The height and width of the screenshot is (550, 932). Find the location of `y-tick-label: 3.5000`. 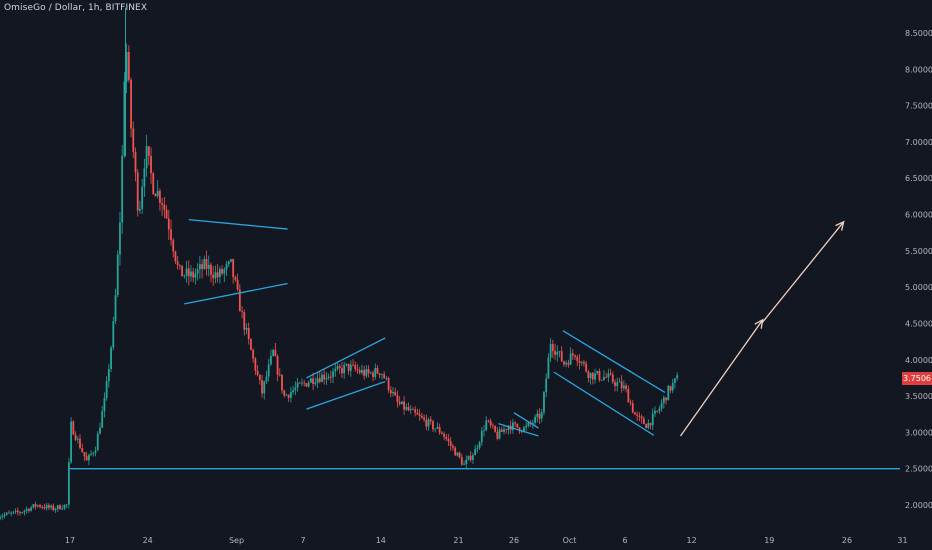

y-tick-label: 3.5000 is located at coordinates (918, 396).